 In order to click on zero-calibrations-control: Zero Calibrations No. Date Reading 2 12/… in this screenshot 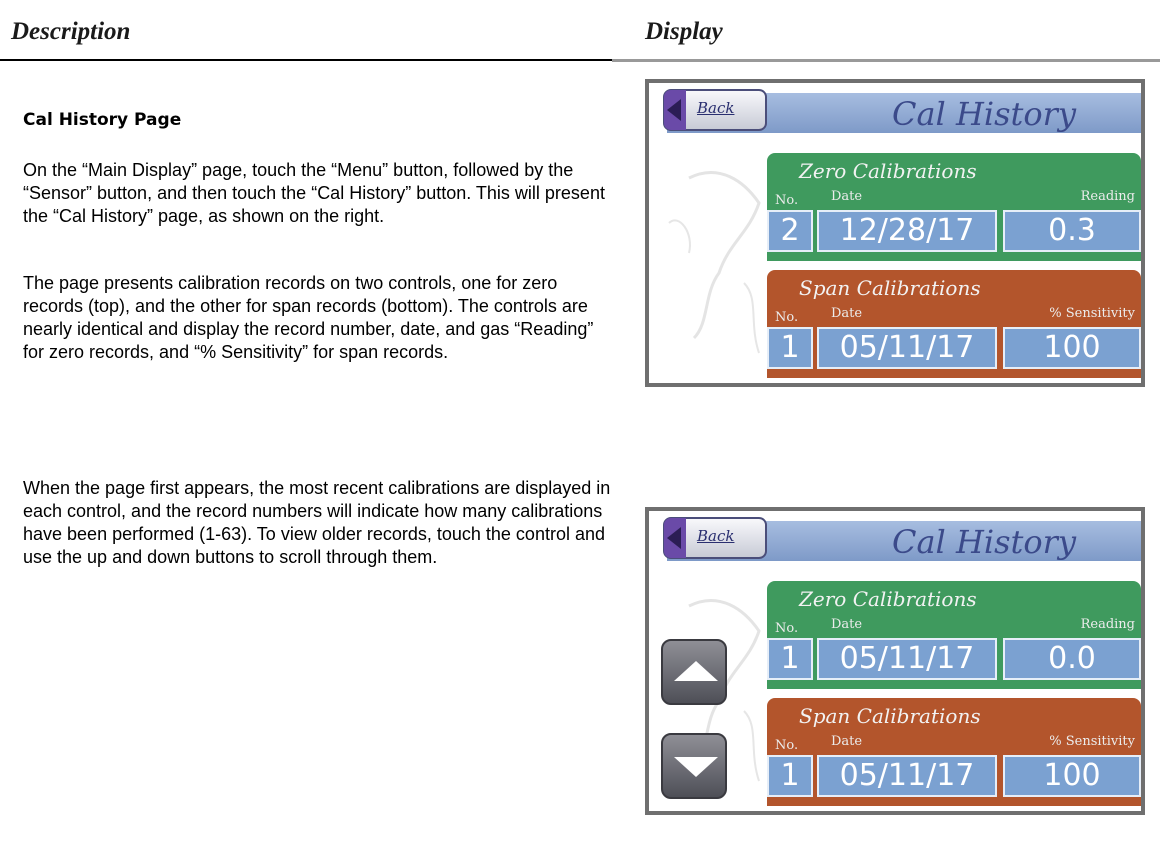, I will do `click(954, 207)`.